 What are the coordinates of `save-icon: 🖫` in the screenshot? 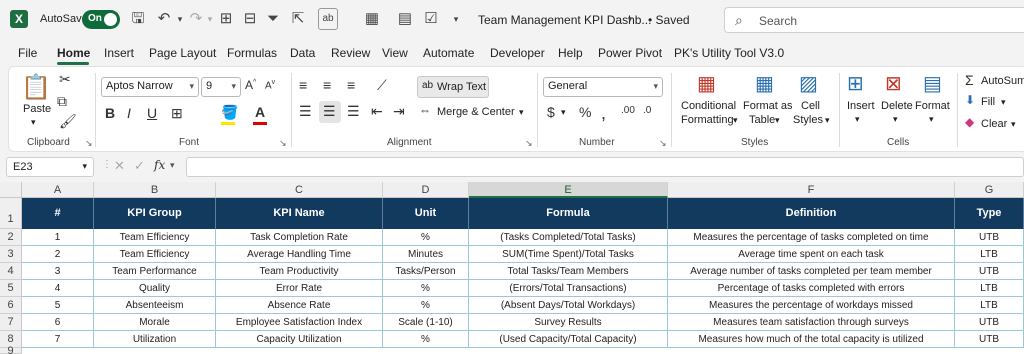 It's located at (138, 19).